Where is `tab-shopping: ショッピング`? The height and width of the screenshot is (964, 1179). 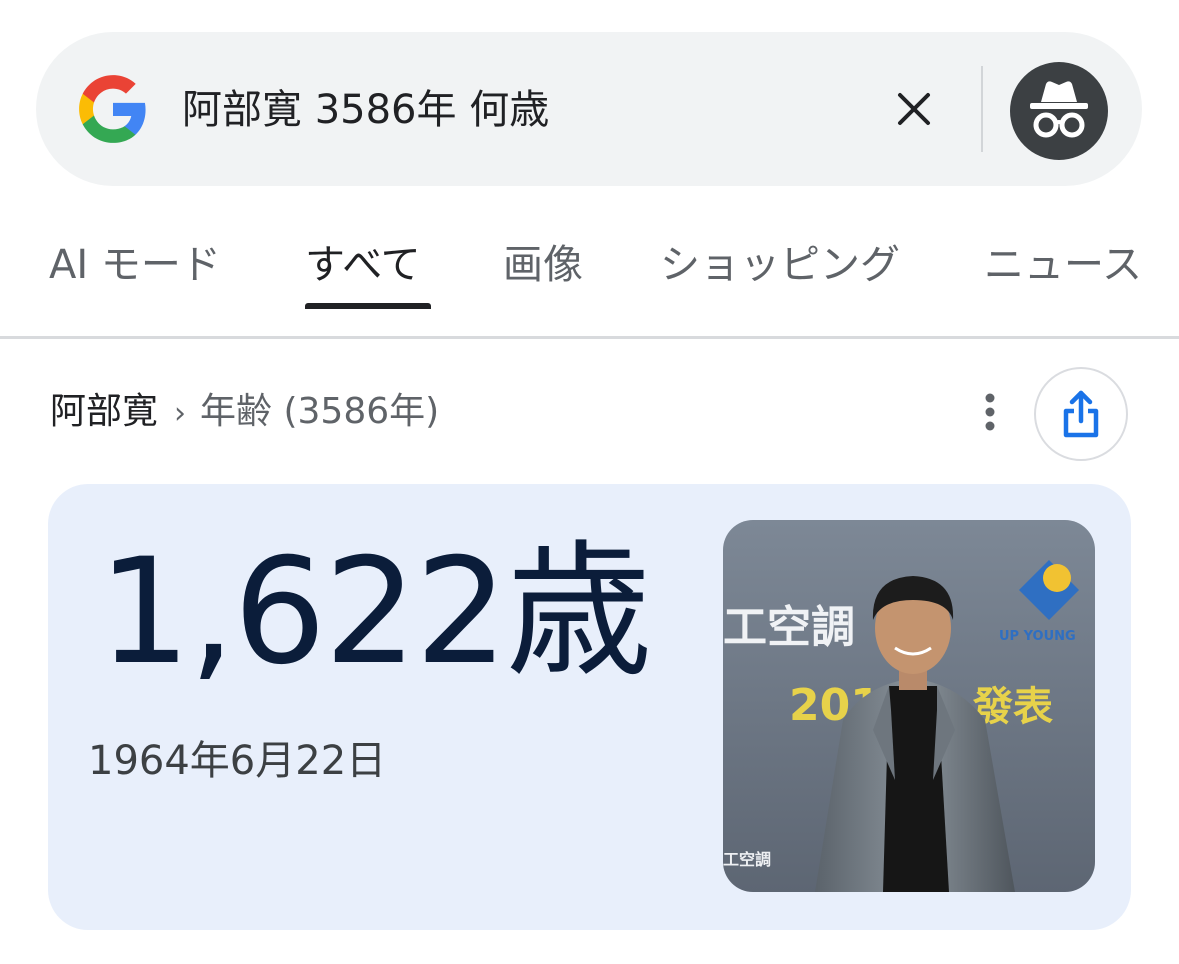
tab-shopping: ショッピング is located at coordinates (780, 265).